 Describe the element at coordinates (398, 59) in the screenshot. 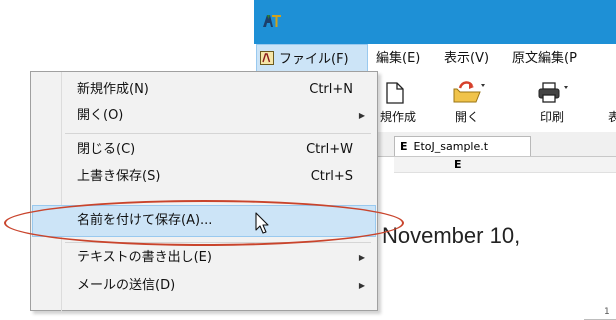

I see `menu-edit: 編集(E)` at that location.